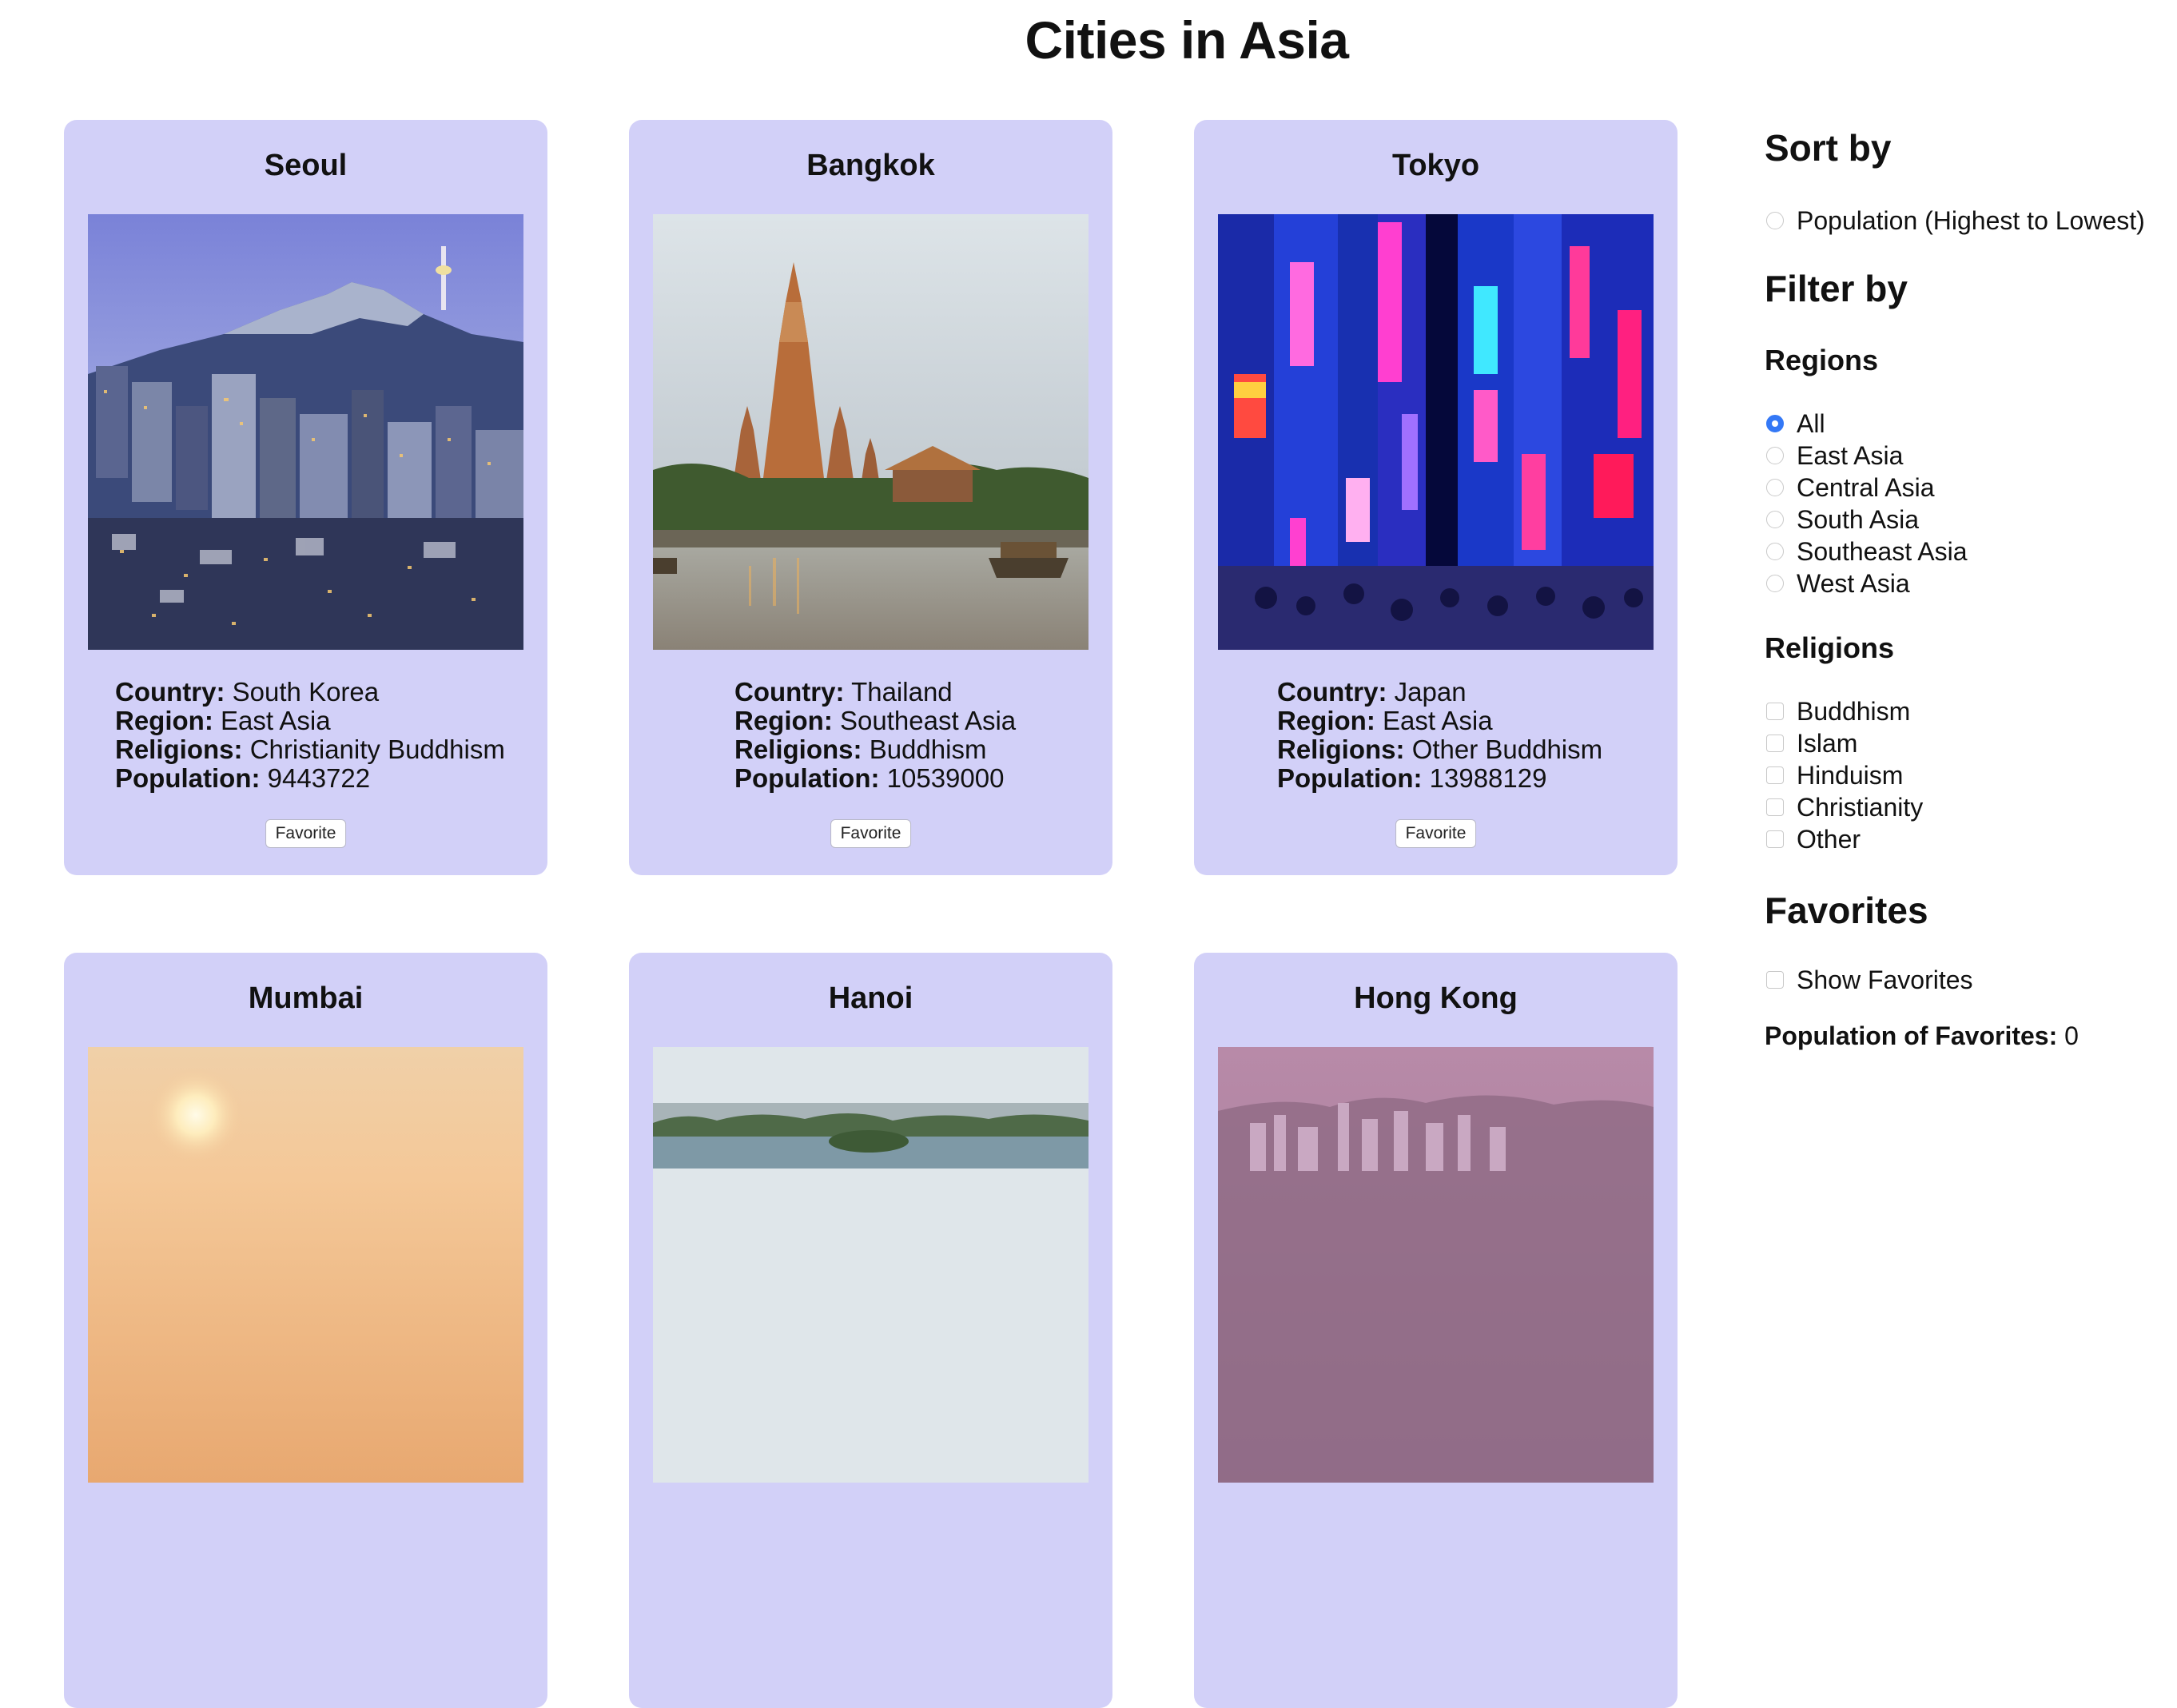 The height and width of the screenshot is (1708, 2177). I want to click on city-name: Tokyo, so click(1436, 165).